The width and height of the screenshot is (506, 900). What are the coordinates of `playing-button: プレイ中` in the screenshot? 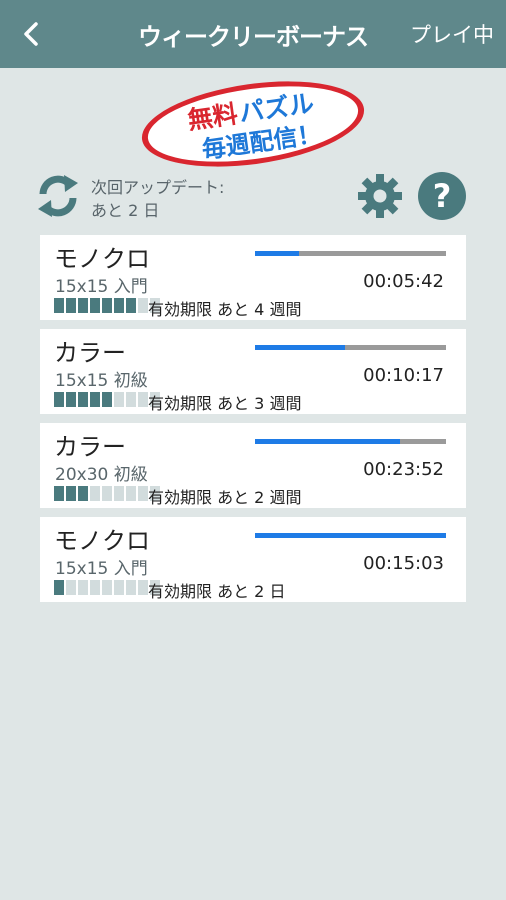 It's located at (452, 34).